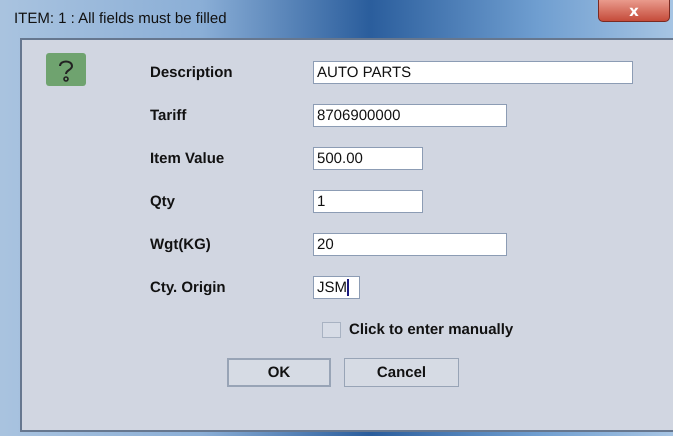  What do you see at coordinates (410, 115) in the screenshot?
I see `text-field: 8706900000` at bounding box center [410, 115].